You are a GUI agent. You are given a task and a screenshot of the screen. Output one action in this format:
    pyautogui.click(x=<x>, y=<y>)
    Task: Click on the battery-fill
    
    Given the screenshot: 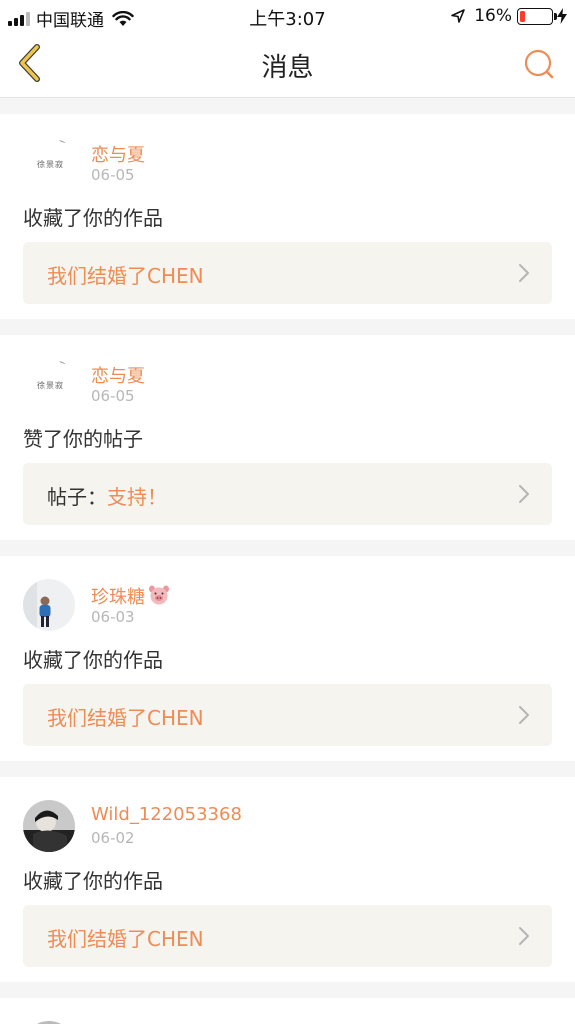 What is the action you would take?
    pyautogui.click(x=522, y=16)
    